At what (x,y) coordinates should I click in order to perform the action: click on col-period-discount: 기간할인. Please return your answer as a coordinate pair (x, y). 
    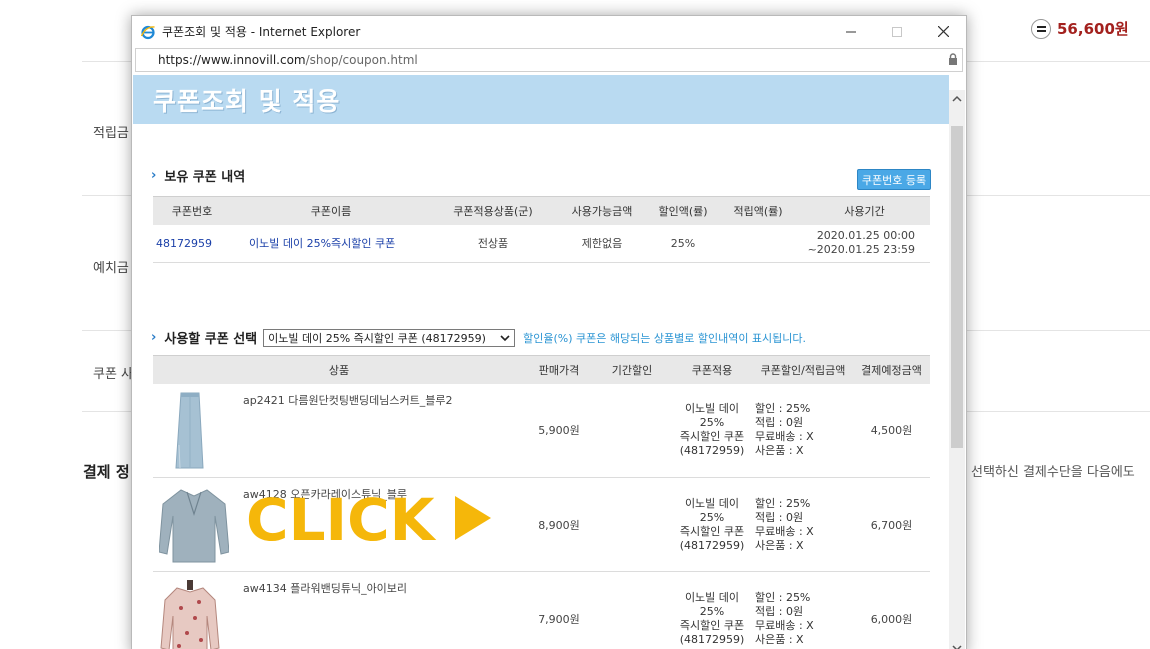
    Looking at the image, I should click on (632, 369).